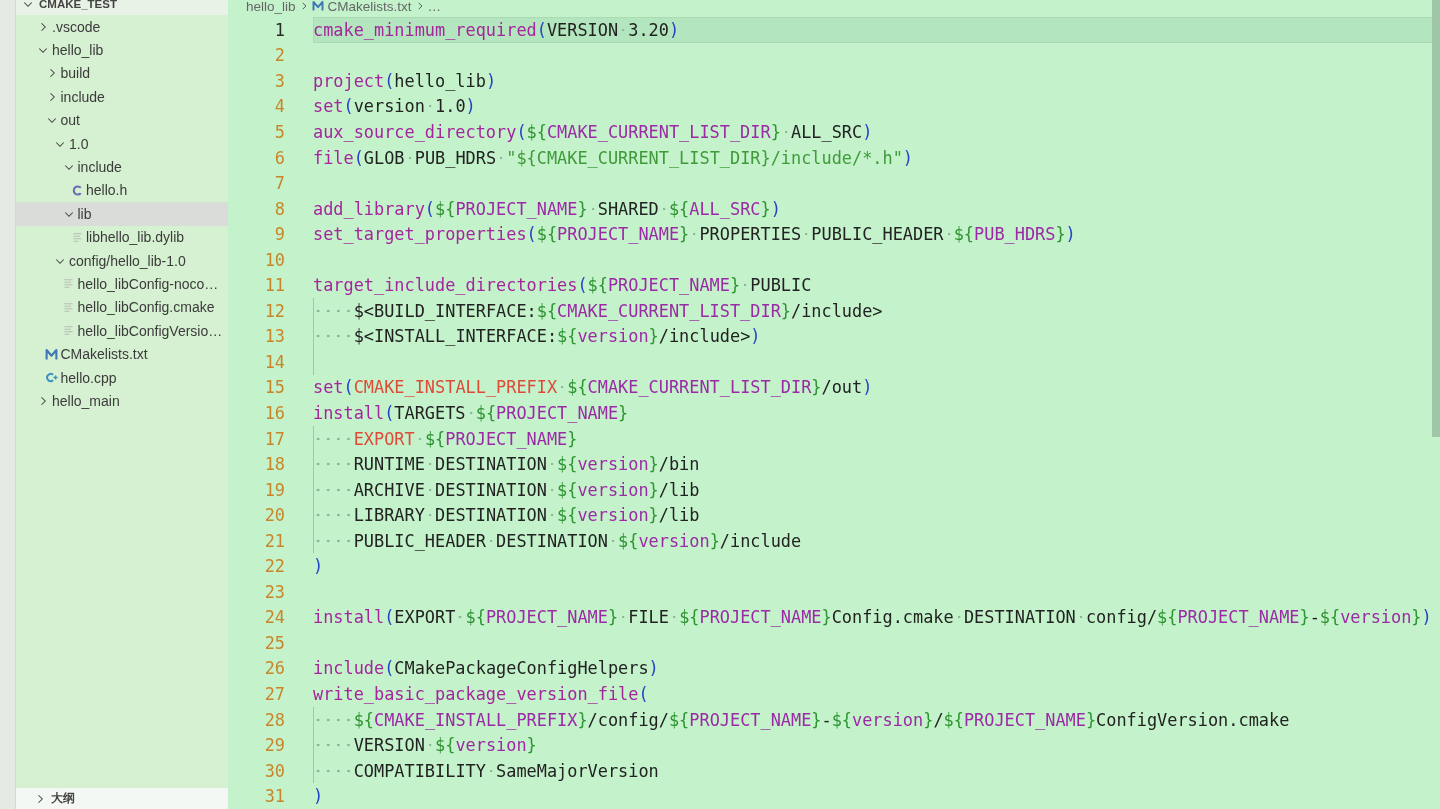 This screenshot has height=809, width=1440. I want to click on line-number: 26, so click(274, 668).